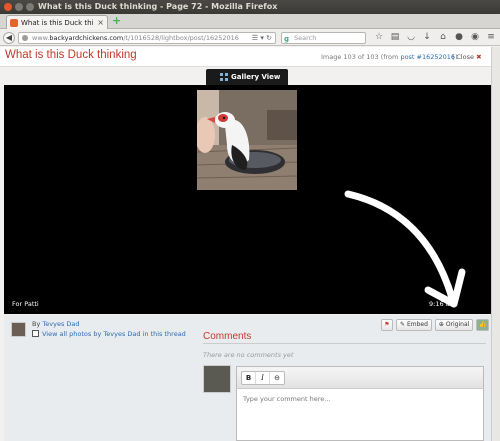  I want to click on window-close-button, so click(8, 7).